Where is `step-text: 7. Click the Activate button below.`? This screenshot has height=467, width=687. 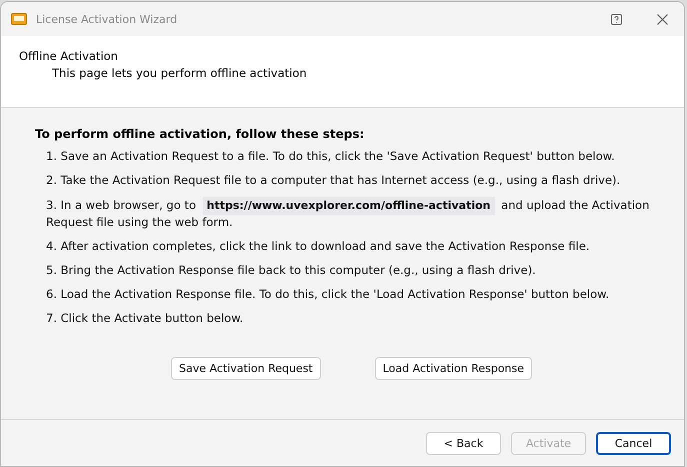 step-text: 7. Click the Activate button below. is located at coordinates (145, 318).